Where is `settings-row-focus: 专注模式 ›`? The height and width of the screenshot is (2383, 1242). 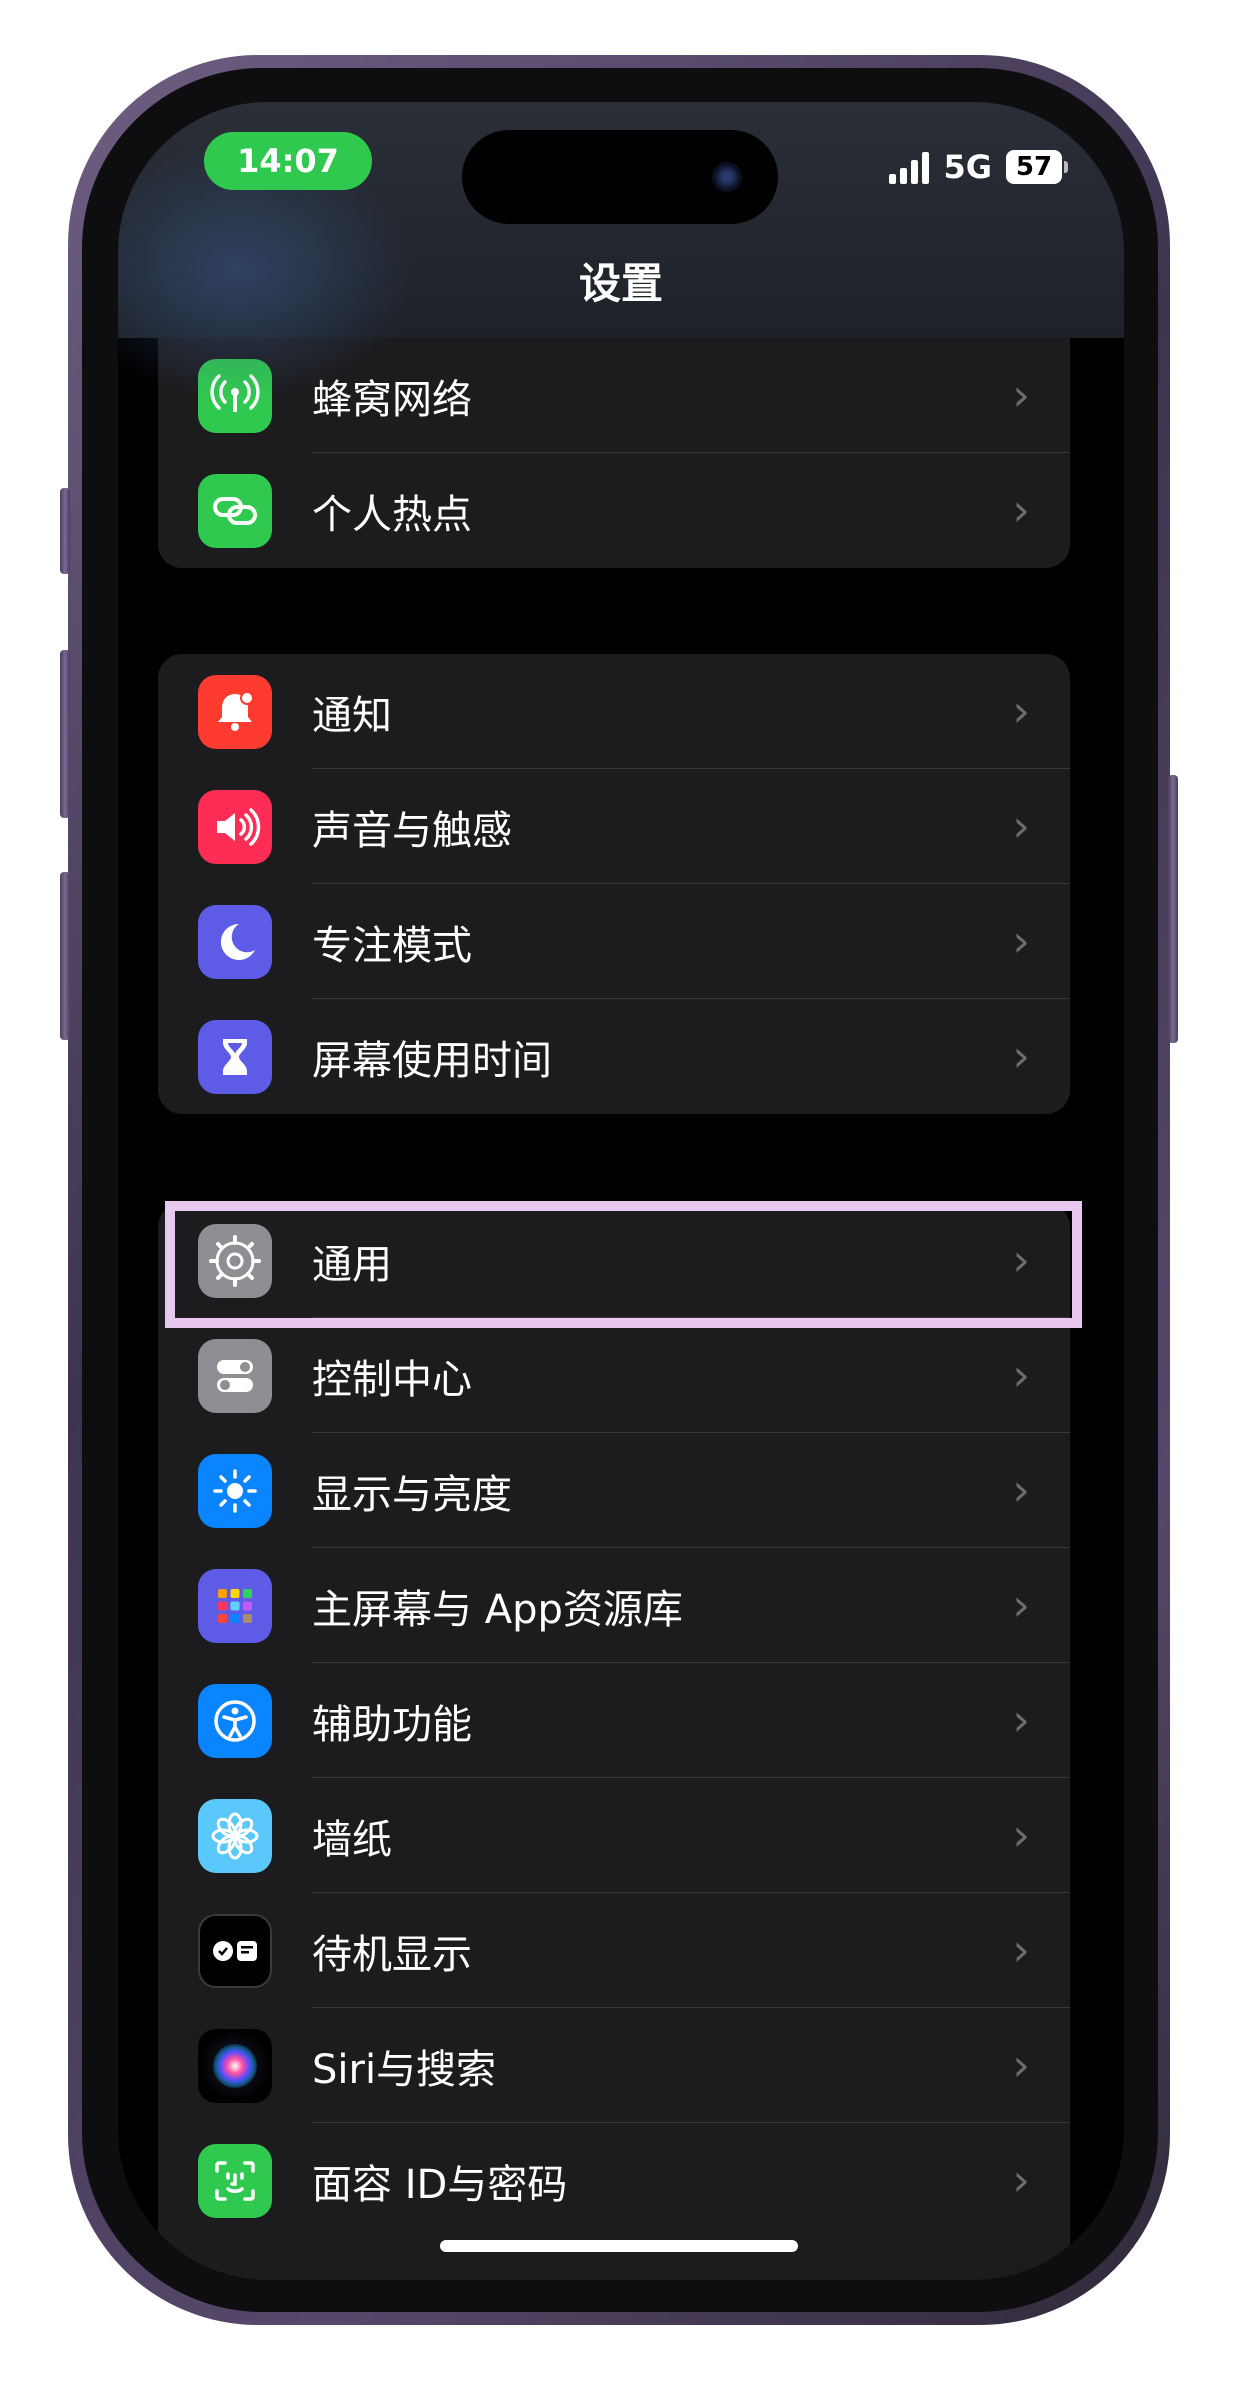
settings-row-focus: 专注模式 › is located at coordinates (614, 941).